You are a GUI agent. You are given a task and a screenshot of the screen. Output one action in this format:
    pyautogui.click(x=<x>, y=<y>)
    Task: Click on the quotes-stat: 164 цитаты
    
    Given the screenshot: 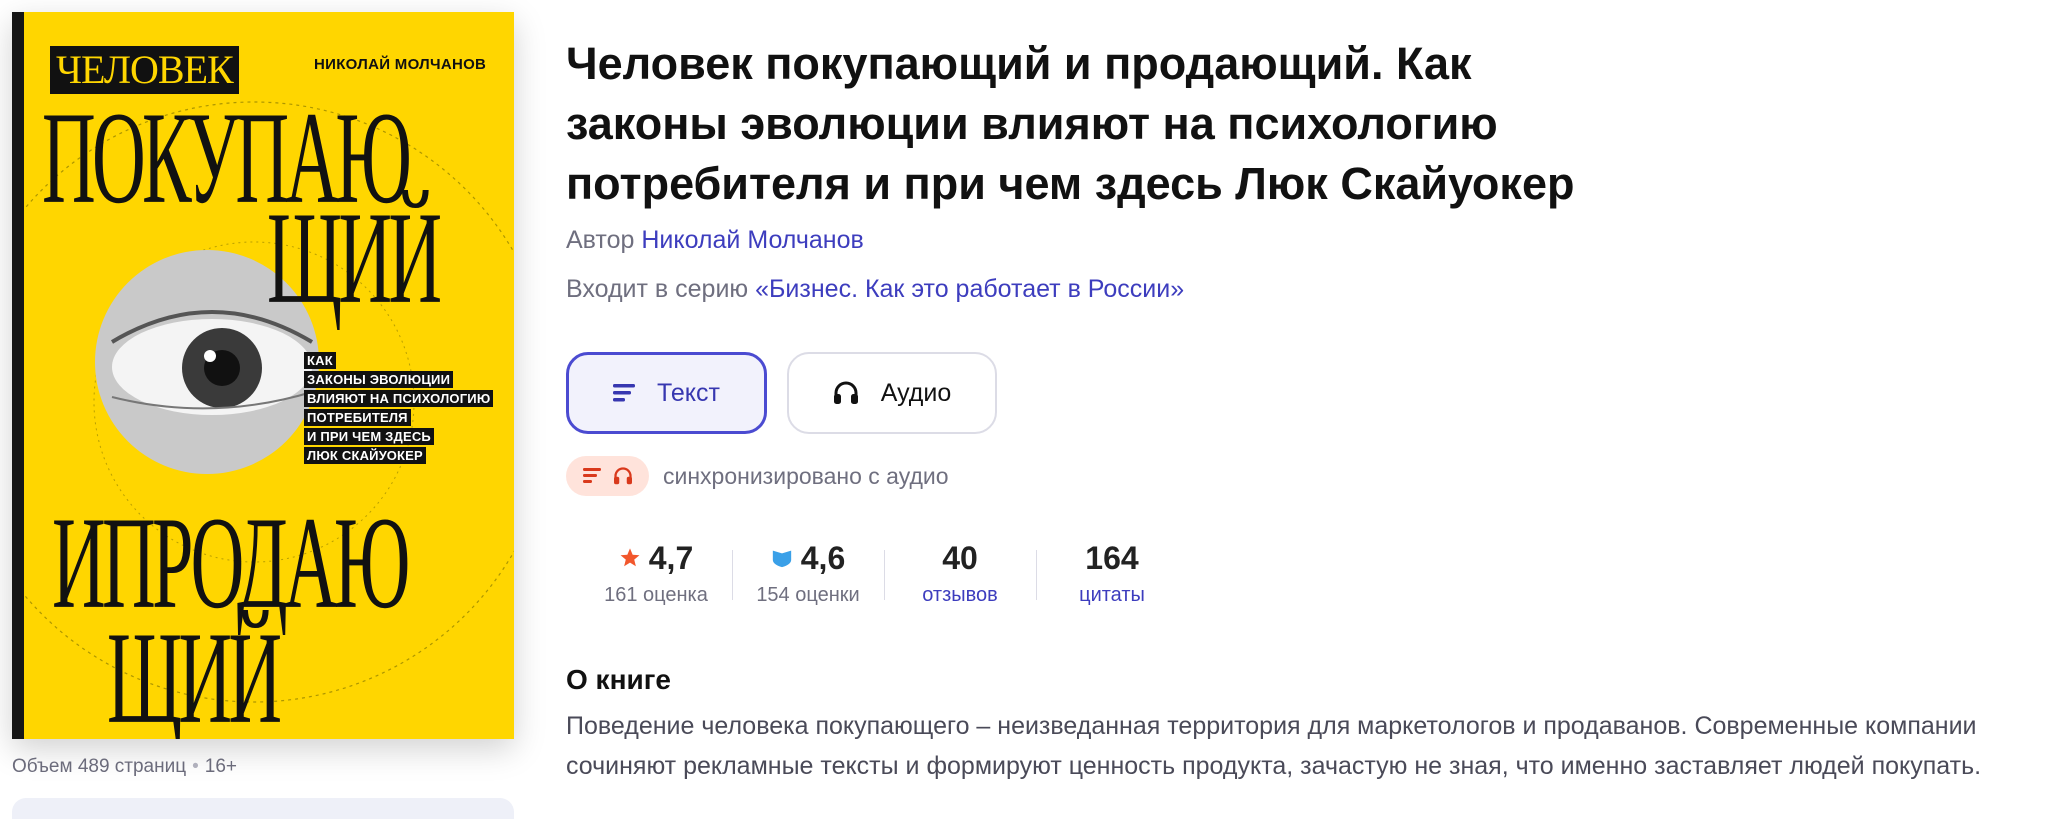 What is the action you would take?
    pyautogui.click(x=1112, y=571)
    